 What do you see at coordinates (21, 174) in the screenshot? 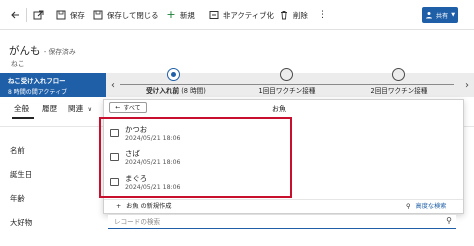
I see `field-label-birthday: 誕生日` at bounding box center [21, 174].